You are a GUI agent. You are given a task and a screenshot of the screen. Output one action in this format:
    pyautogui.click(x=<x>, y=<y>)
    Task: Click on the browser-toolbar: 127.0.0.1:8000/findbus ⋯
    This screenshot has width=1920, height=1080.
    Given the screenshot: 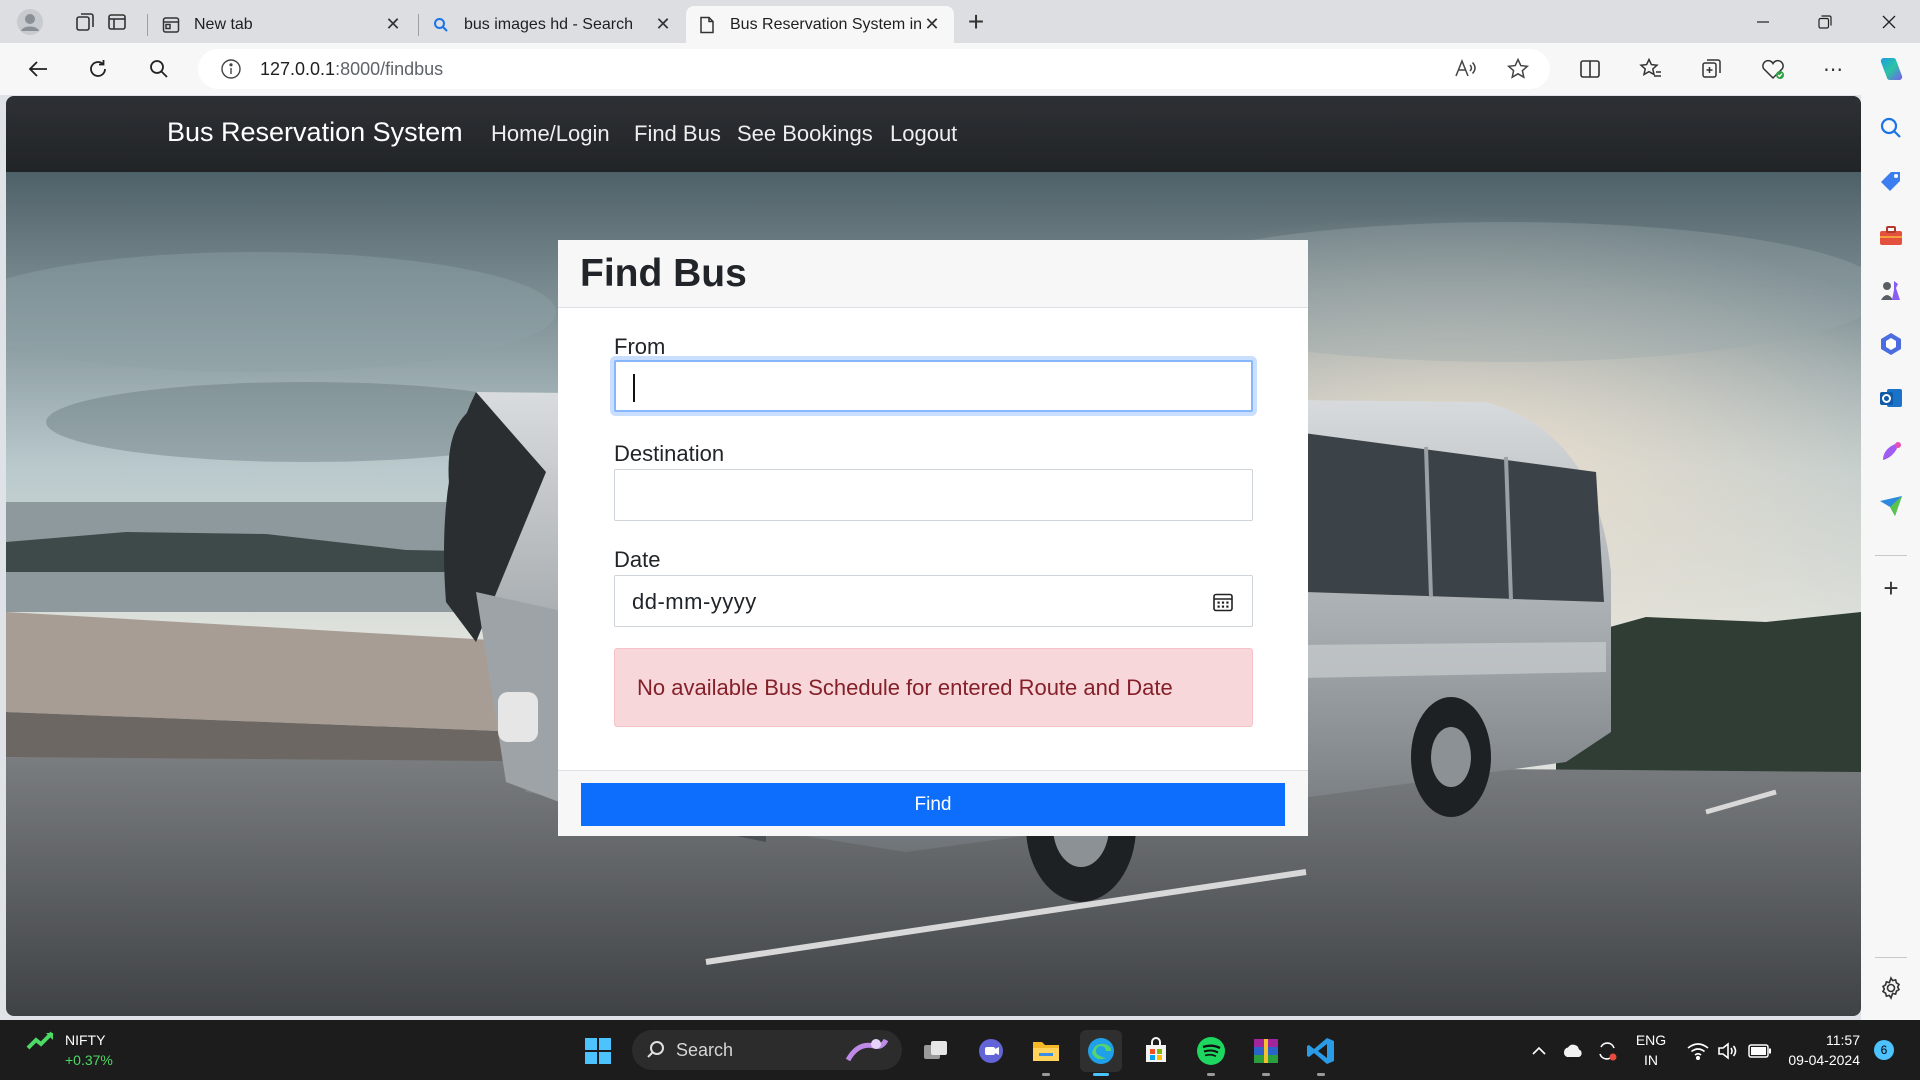 What is the action you would take?
    pyautogui.click(x=960, y=69)
    